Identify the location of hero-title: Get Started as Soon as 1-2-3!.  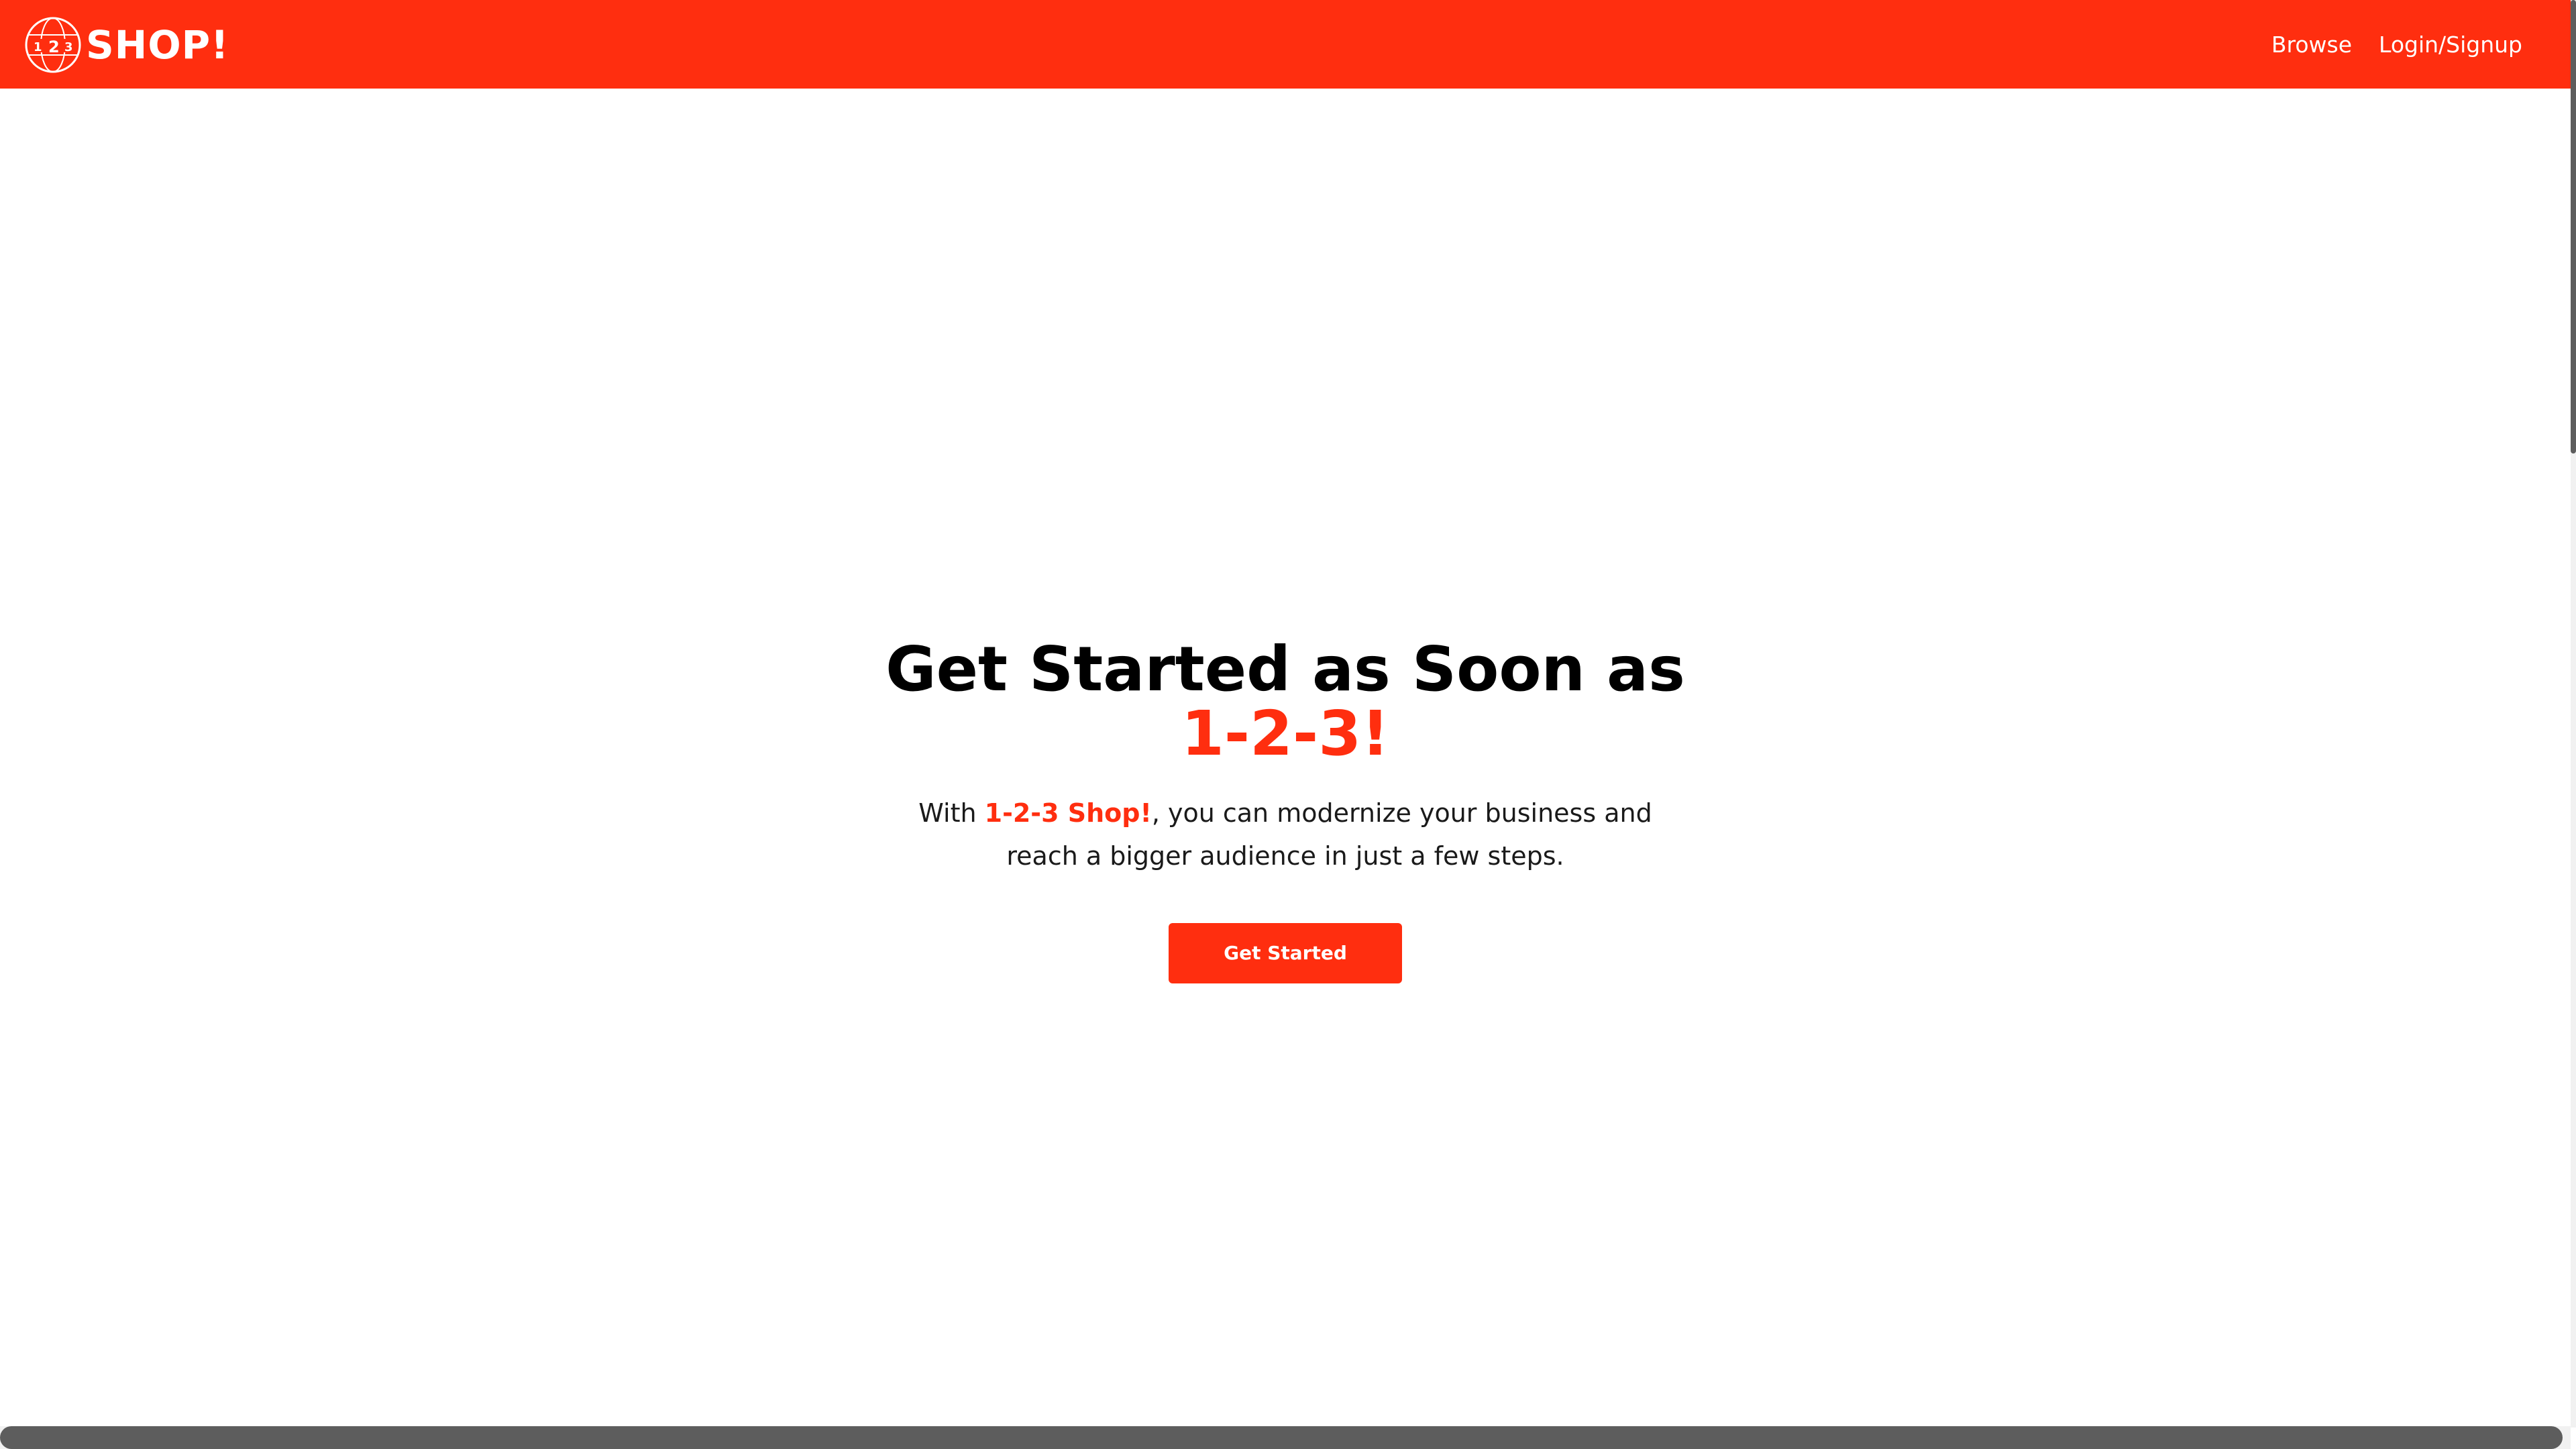
(1285, 701).